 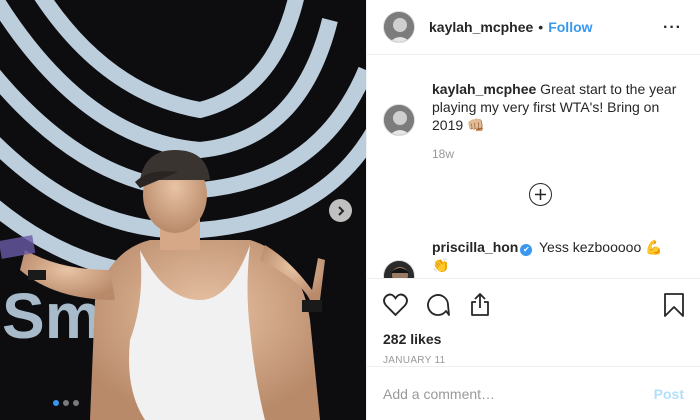 I want to click on comment-text: priscilla_hon ✔ Yess kezbooooo 💪👏, so click(x=549, y=258).